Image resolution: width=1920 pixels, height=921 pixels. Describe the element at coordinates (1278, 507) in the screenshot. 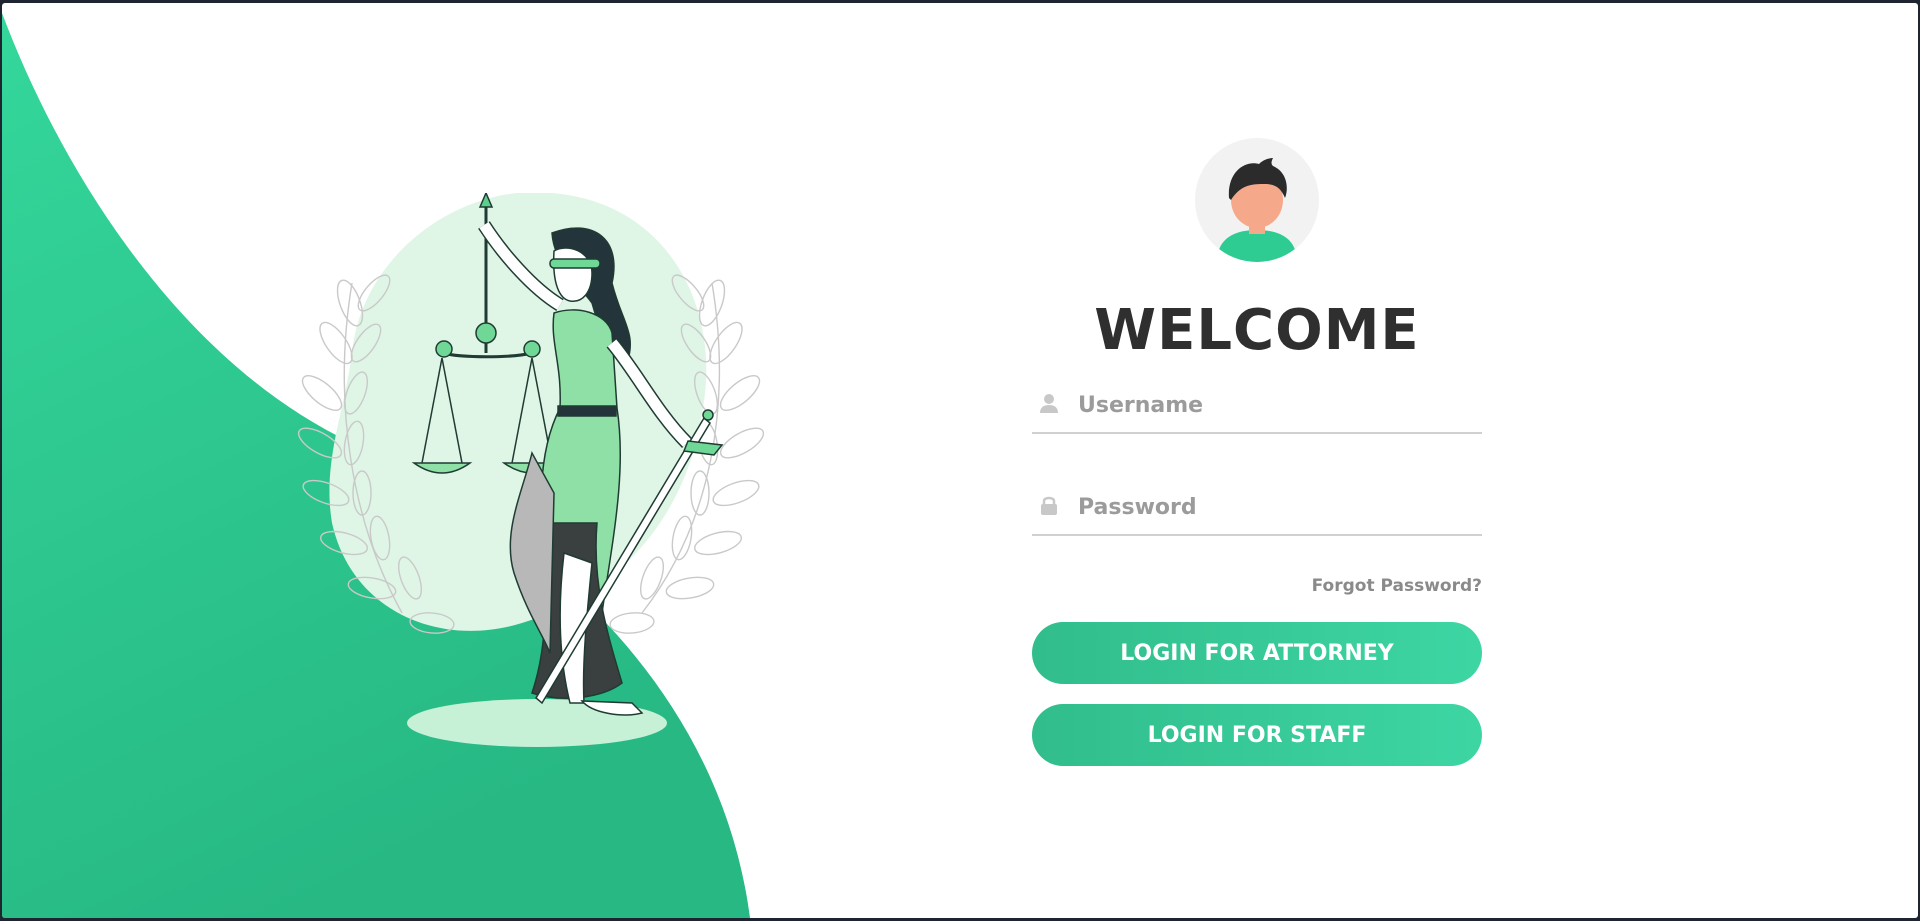

I see `password-input` at that location.